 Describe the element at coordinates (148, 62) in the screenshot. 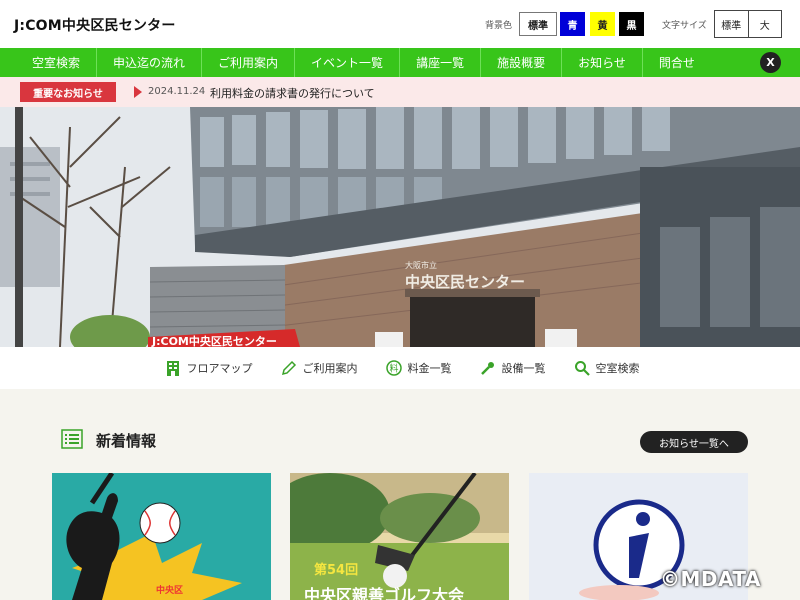

I see `nav-item-application-flow: 申込迄の流れ` at that location.